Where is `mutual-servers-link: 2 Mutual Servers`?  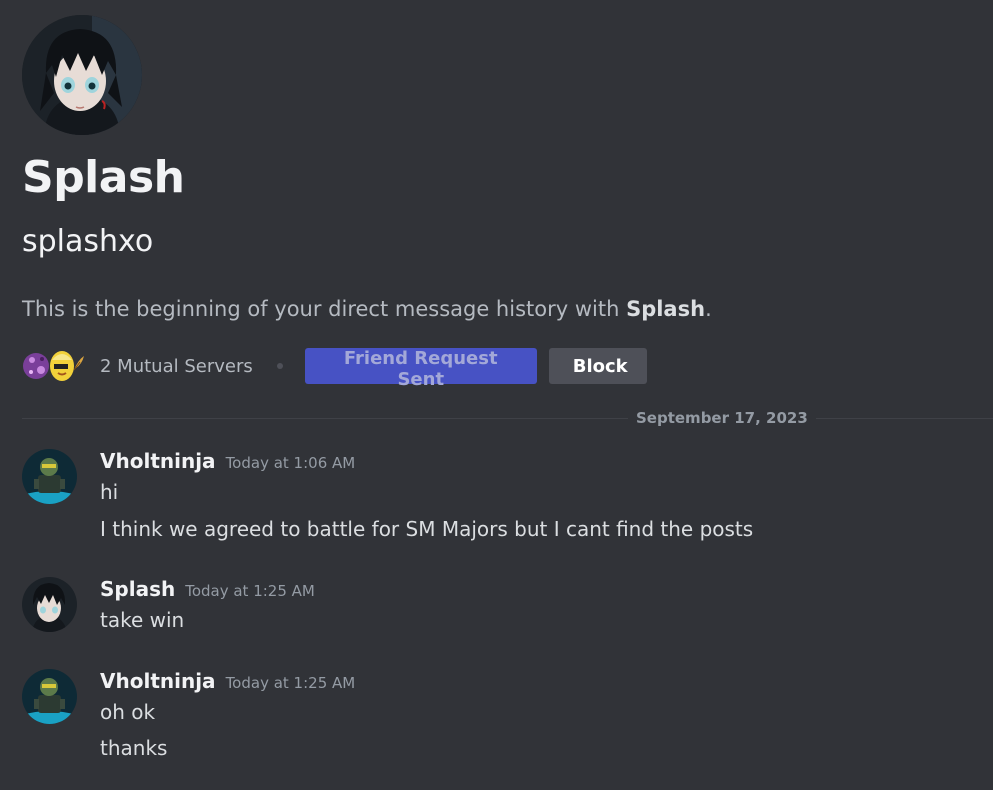
mutual-servers-link: 2 Mutual Servers is located at coordinates (176, 366).